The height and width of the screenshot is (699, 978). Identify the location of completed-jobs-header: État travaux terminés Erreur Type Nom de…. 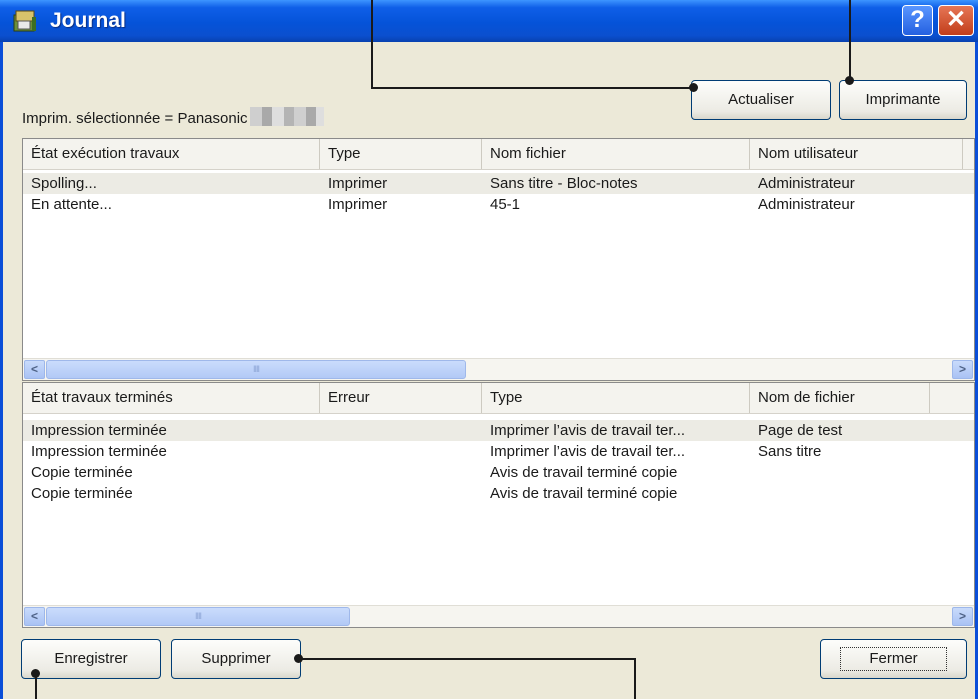
(498, 398).